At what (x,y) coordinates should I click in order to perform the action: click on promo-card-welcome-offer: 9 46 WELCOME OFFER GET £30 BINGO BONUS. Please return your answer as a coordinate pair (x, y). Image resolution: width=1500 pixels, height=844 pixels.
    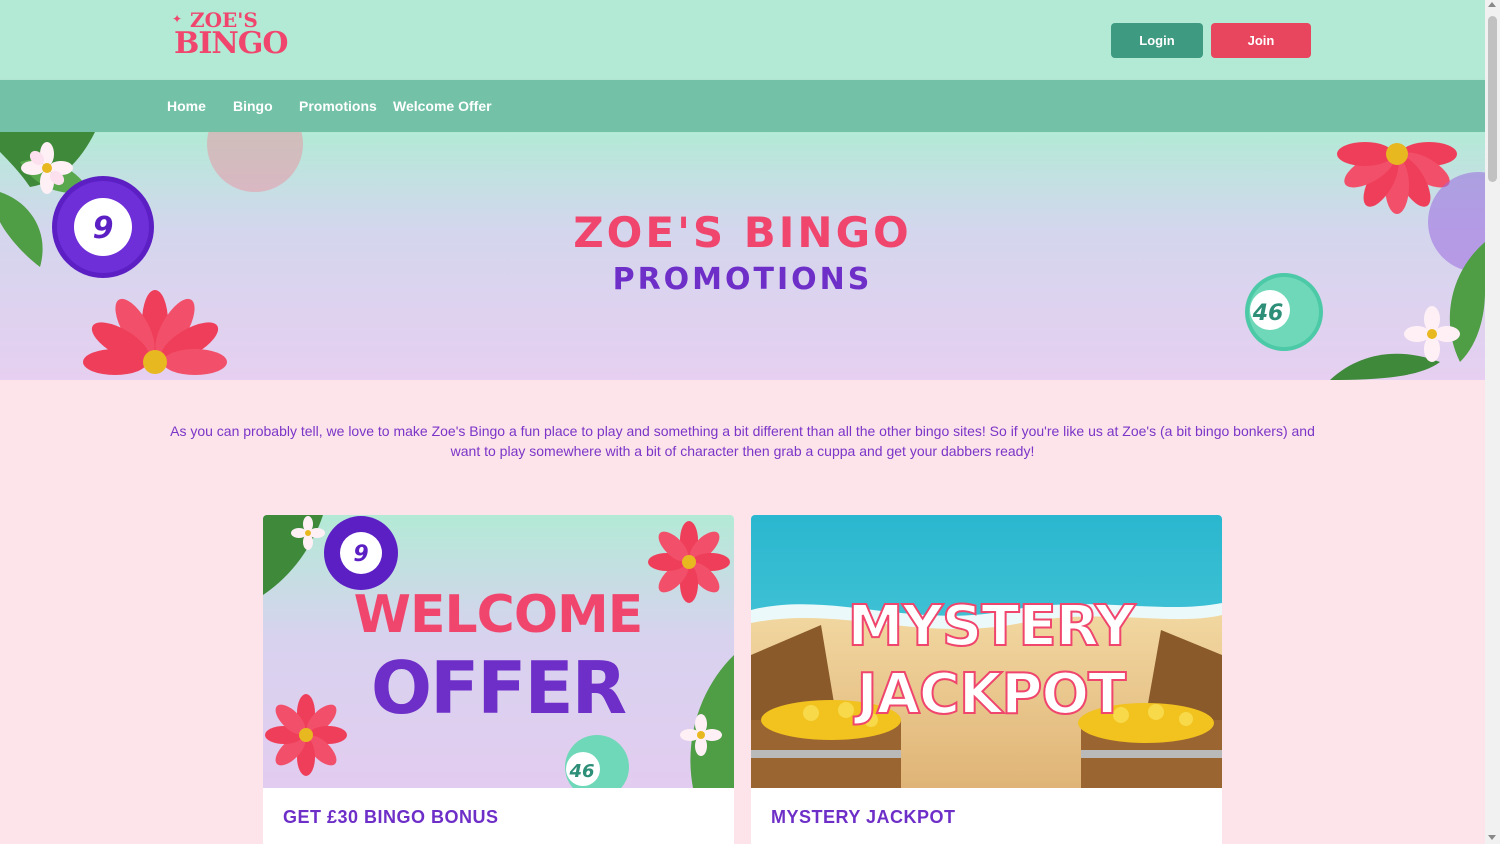
    Looking at the image, I should click on (498, 679).